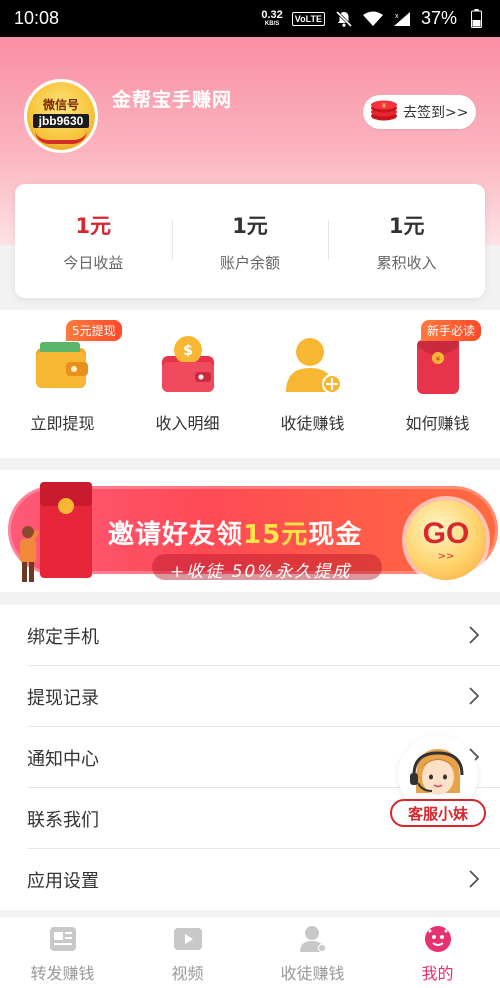  I want to click on quick-how-to-earn: ¥ 新手必读 如何赚钱, so click(437, 384).